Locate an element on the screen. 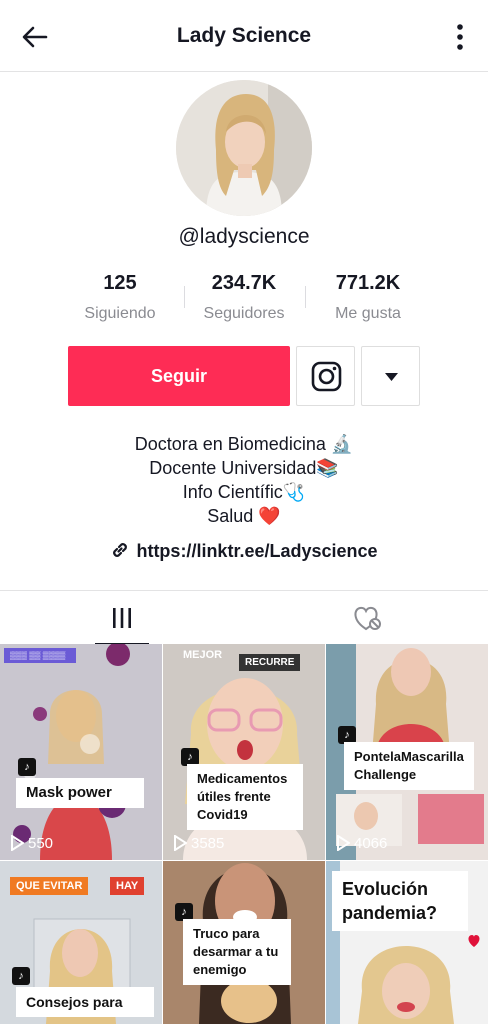 The image size is (488, 1024). caret-down-icon is located at coordinates (391, 377).